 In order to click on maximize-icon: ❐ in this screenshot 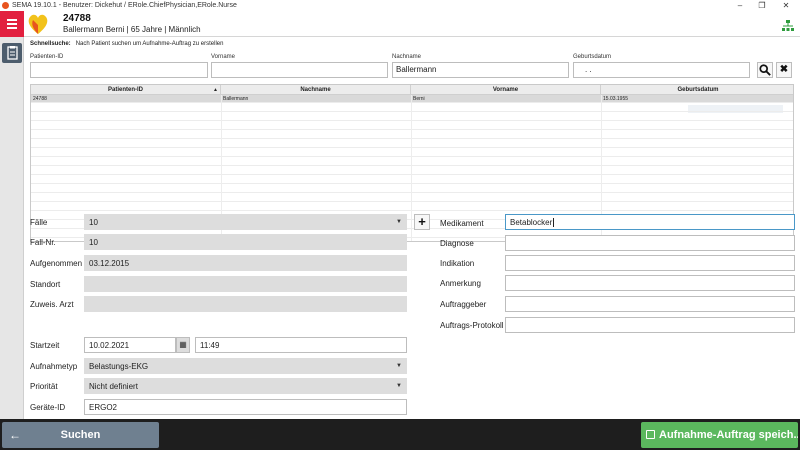, I will do `click(762, 5)`.